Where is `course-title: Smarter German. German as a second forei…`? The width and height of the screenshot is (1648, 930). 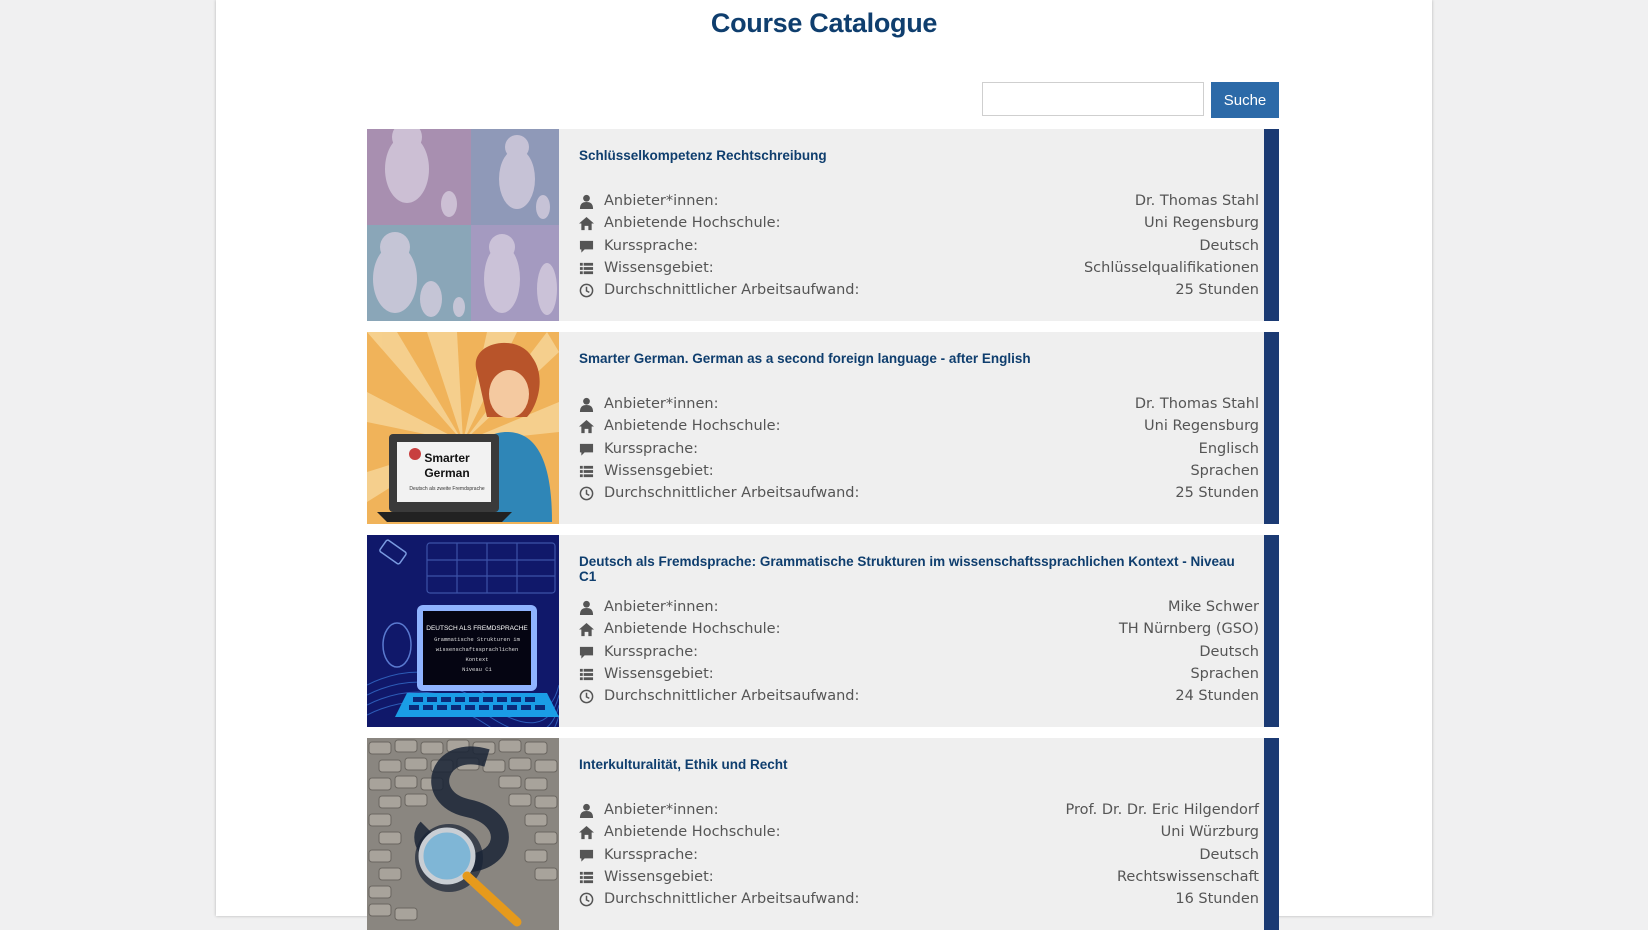
course-title: Smarter German. German as a second forei… is located at coordinates (914, 358).